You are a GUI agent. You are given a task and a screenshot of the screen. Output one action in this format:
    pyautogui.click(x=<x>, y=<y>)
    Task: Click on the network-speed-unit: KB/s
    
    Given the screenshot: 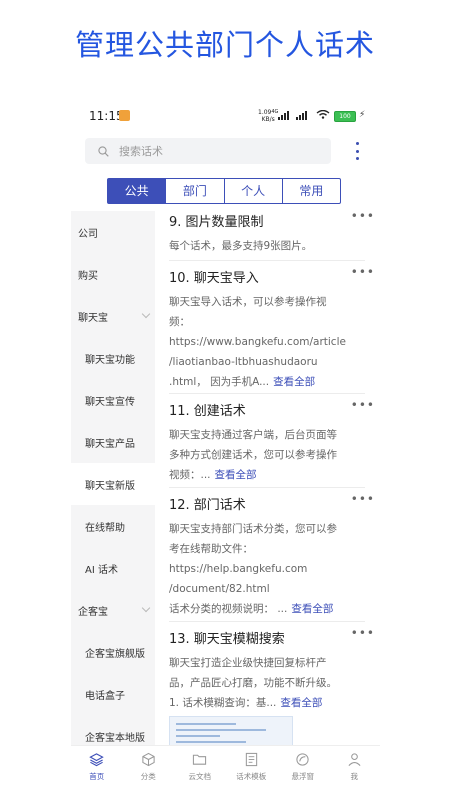 What is the action you would take?
    pyautogui.click(x=268, y=119)
    